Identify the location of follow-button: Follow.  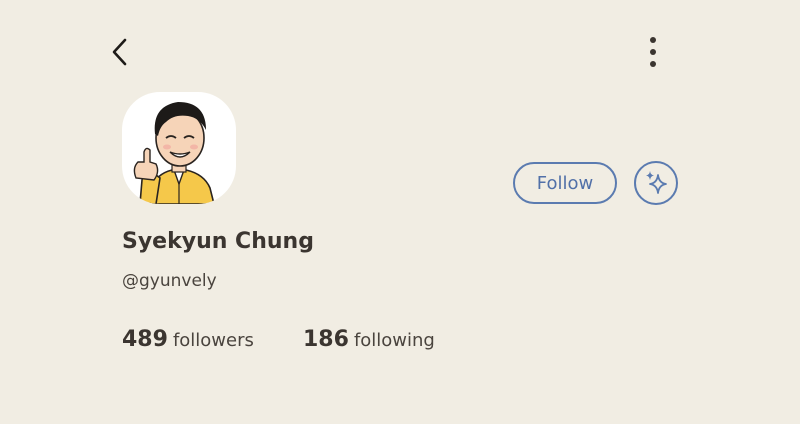
(565, 183).